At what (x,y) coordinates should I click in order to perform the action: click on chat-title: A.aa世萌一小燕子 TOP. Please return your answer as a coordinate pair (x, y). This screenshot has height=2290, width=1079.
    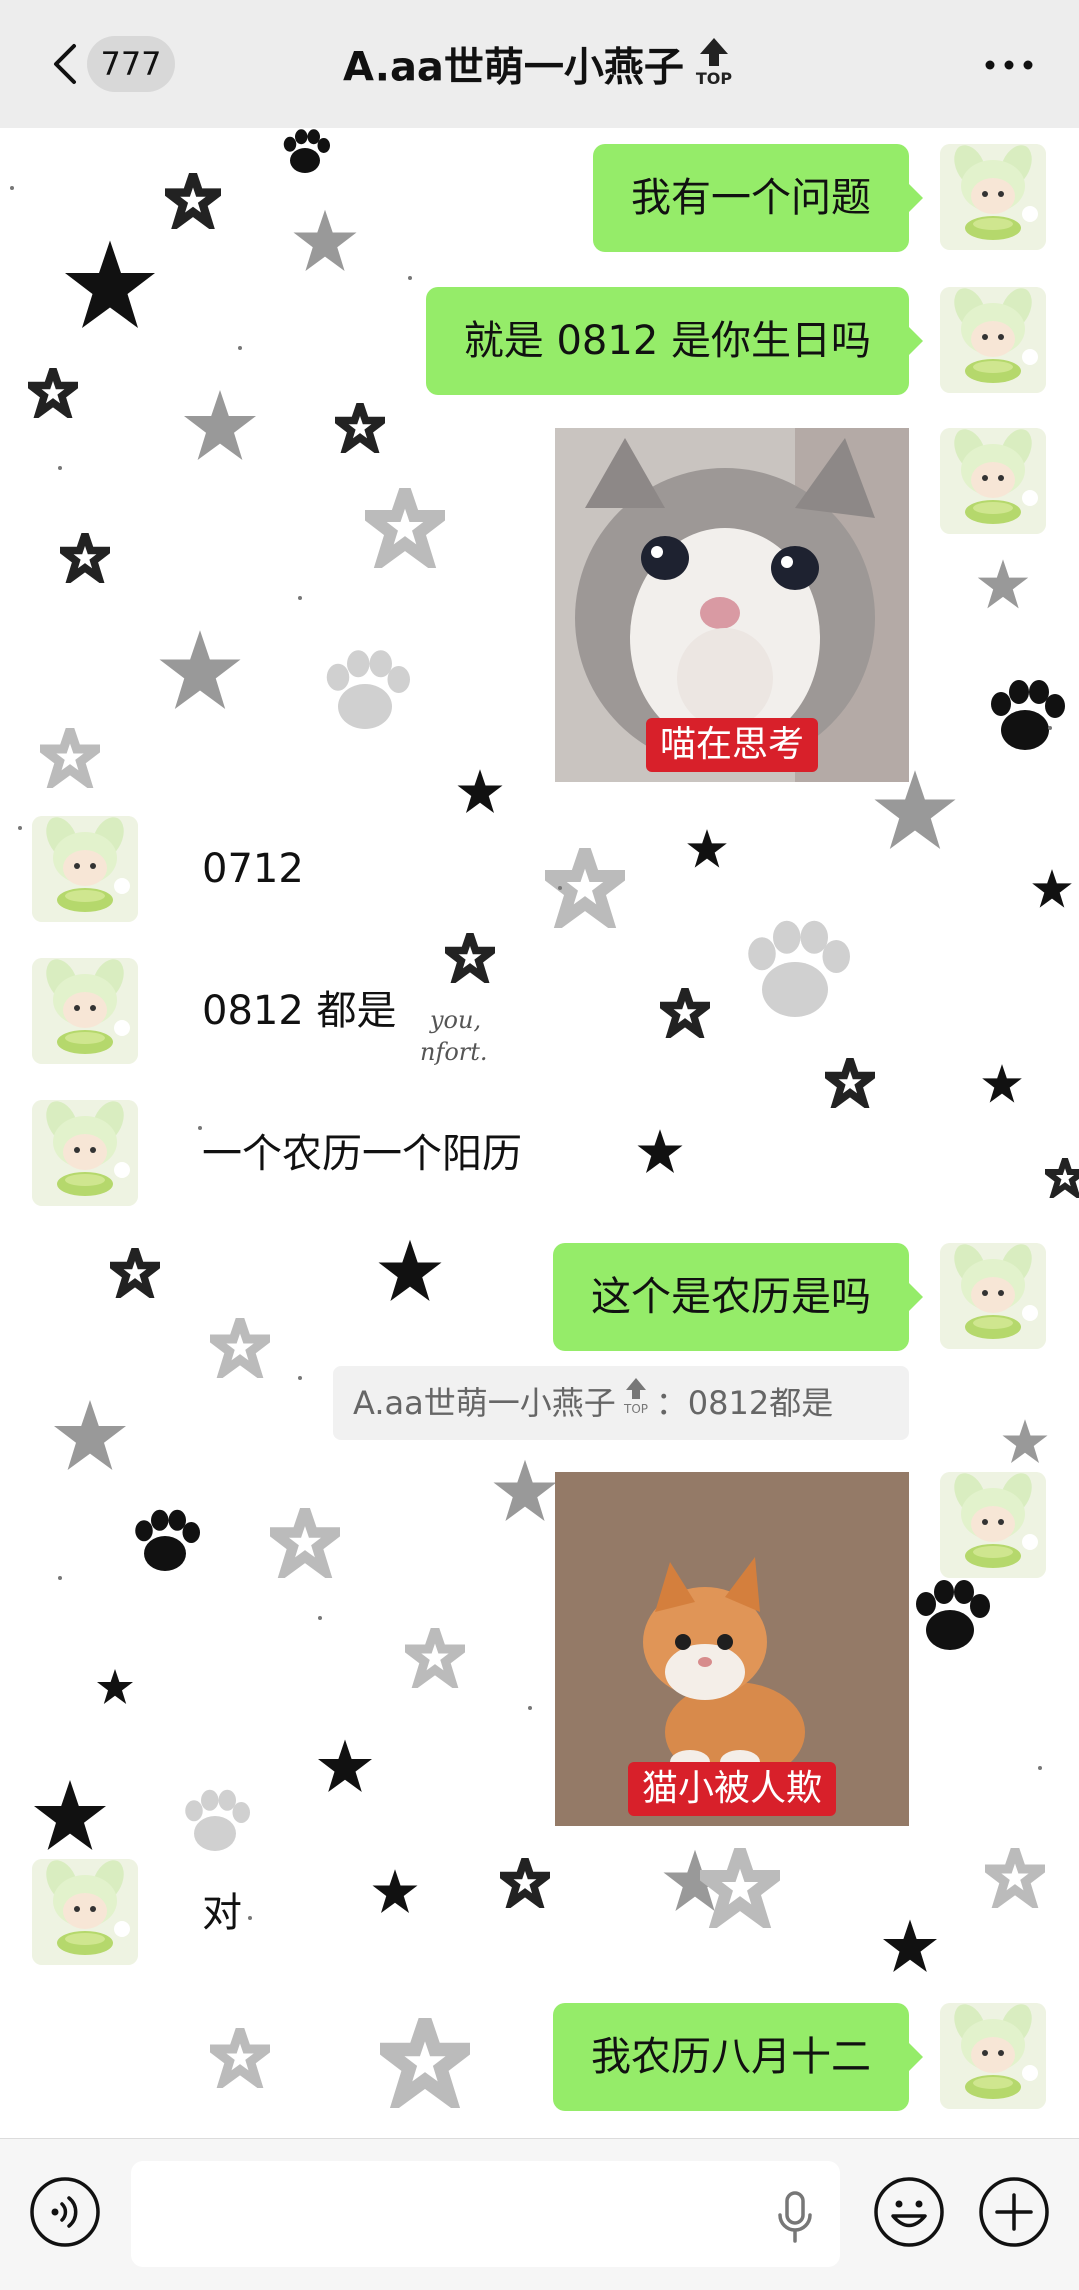
    Looking at the image, I should click on (539, 69).